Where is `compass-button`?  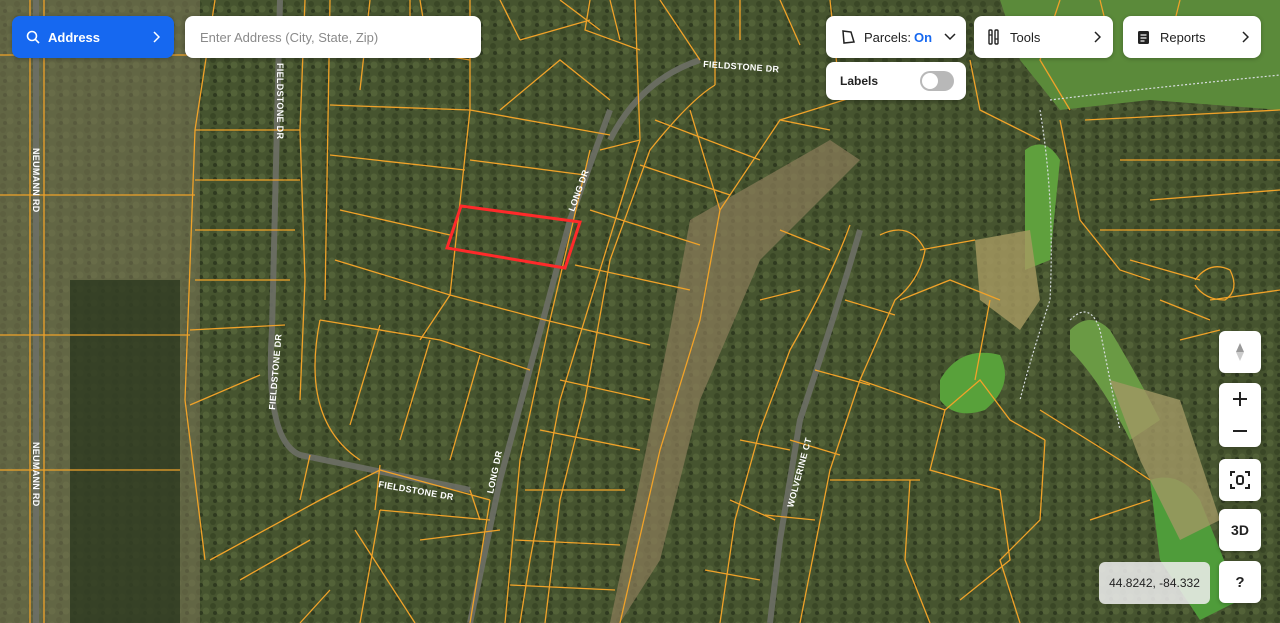
compass-button is located at coordinates (1240, 352).